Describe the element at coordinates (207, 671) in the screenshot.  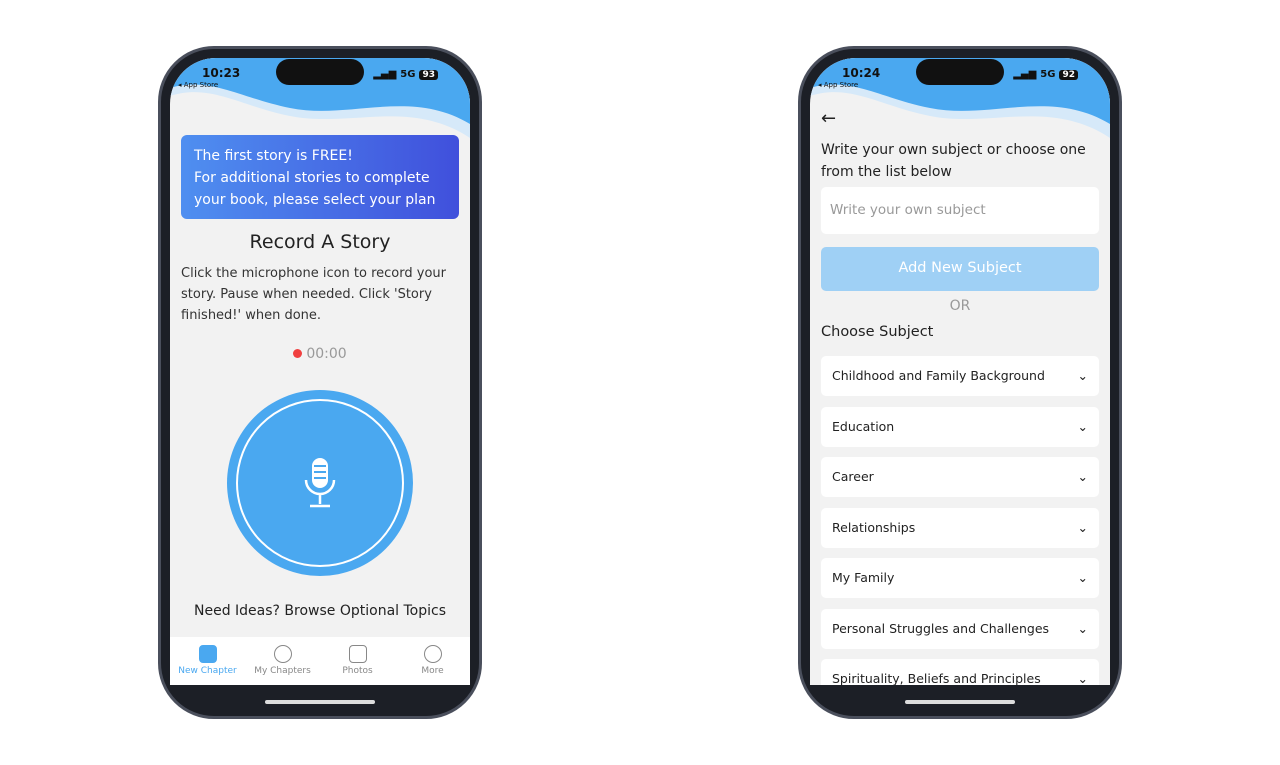
I see `tab-label: New Chapter` at that location.